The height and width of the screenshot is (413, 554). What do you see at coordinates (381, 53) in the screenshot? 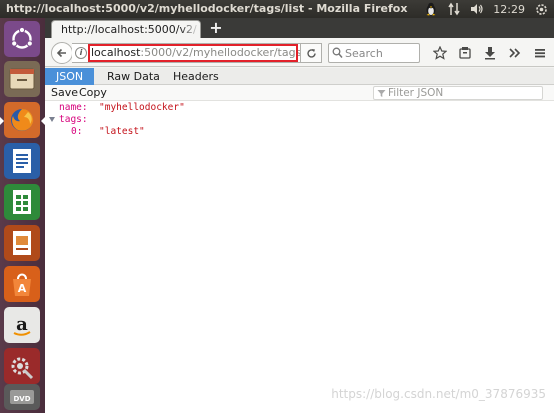
I see `search-input` at bounding box center [381, 53].